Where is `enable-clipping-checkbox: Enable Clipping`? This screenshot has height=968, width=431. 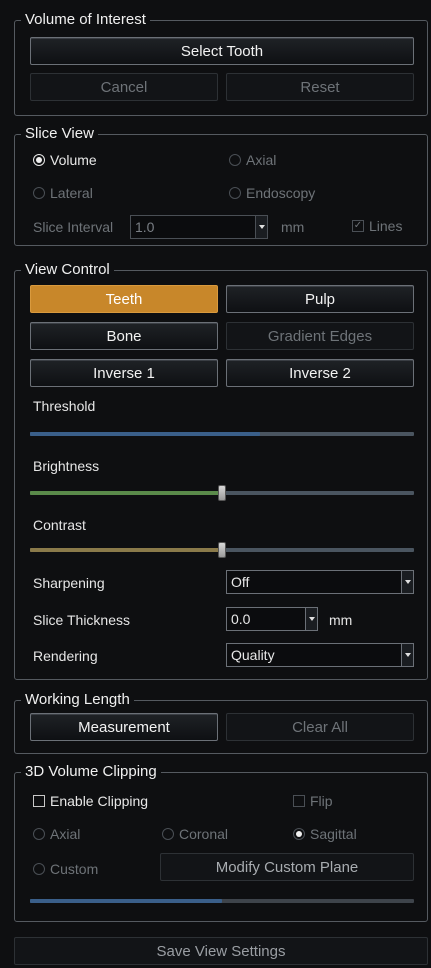 enable-clipping-checkbox: Enable Clipping is located at coordinates (90, 801).